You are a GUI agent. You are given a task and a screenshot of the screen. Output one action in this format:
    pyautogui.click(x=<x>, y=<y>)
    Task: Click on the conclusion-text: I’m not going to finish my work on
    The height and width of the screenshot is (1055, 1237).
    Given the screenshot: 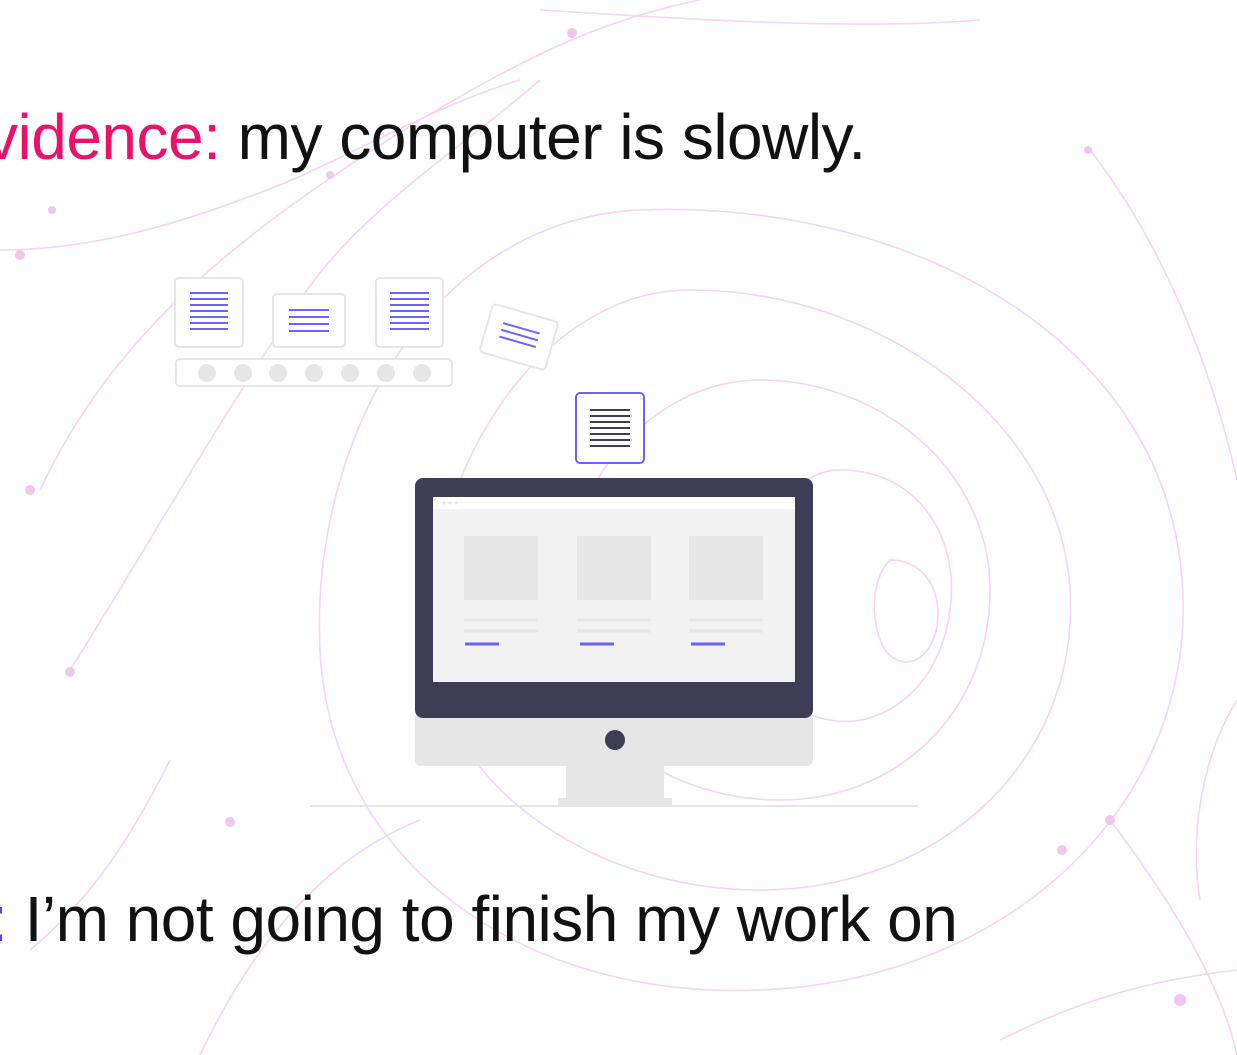 What is the action you would take?
    pyautogui.click(x=482, y=919)
    